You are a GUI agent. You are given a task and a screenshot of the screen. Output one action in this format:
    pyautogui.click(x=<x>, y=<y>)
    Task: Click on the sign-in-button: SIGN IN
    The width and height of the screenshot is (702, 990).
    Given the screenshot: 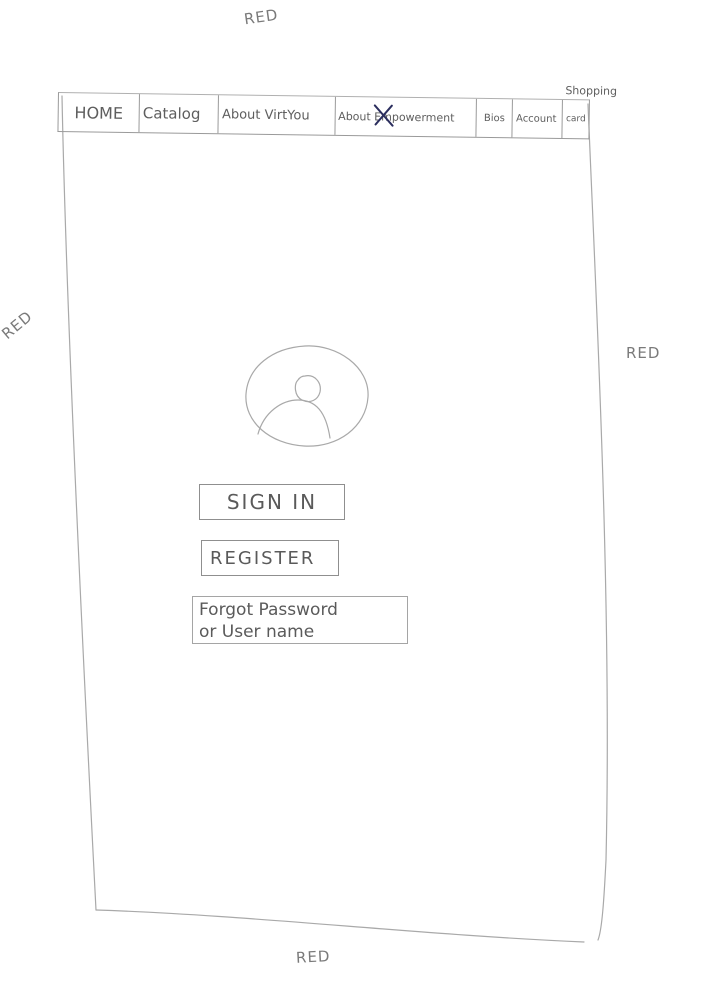 What is the action you would take?
    pyautogui.click(x=272, y=502)
    